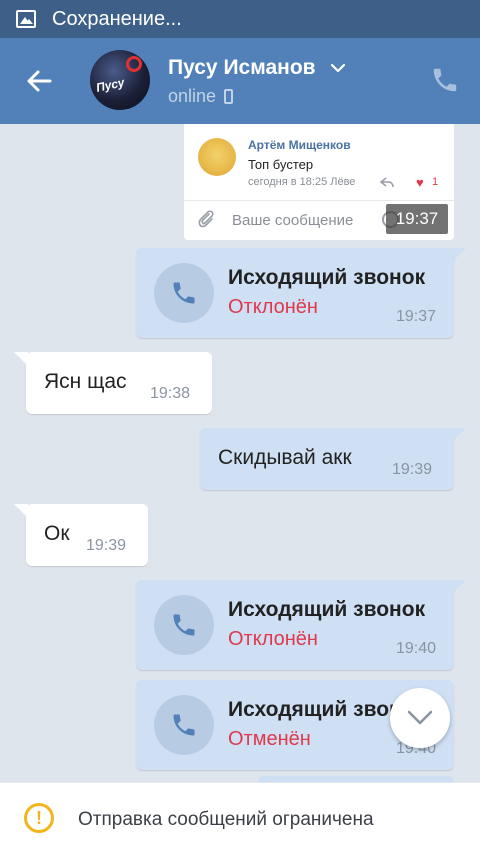 The image size is (480, 854). What do you see at coordinates (292, 220) in the screenshot?
I see `message-input: Ваше сообщение` at bounding box center [292, 220].